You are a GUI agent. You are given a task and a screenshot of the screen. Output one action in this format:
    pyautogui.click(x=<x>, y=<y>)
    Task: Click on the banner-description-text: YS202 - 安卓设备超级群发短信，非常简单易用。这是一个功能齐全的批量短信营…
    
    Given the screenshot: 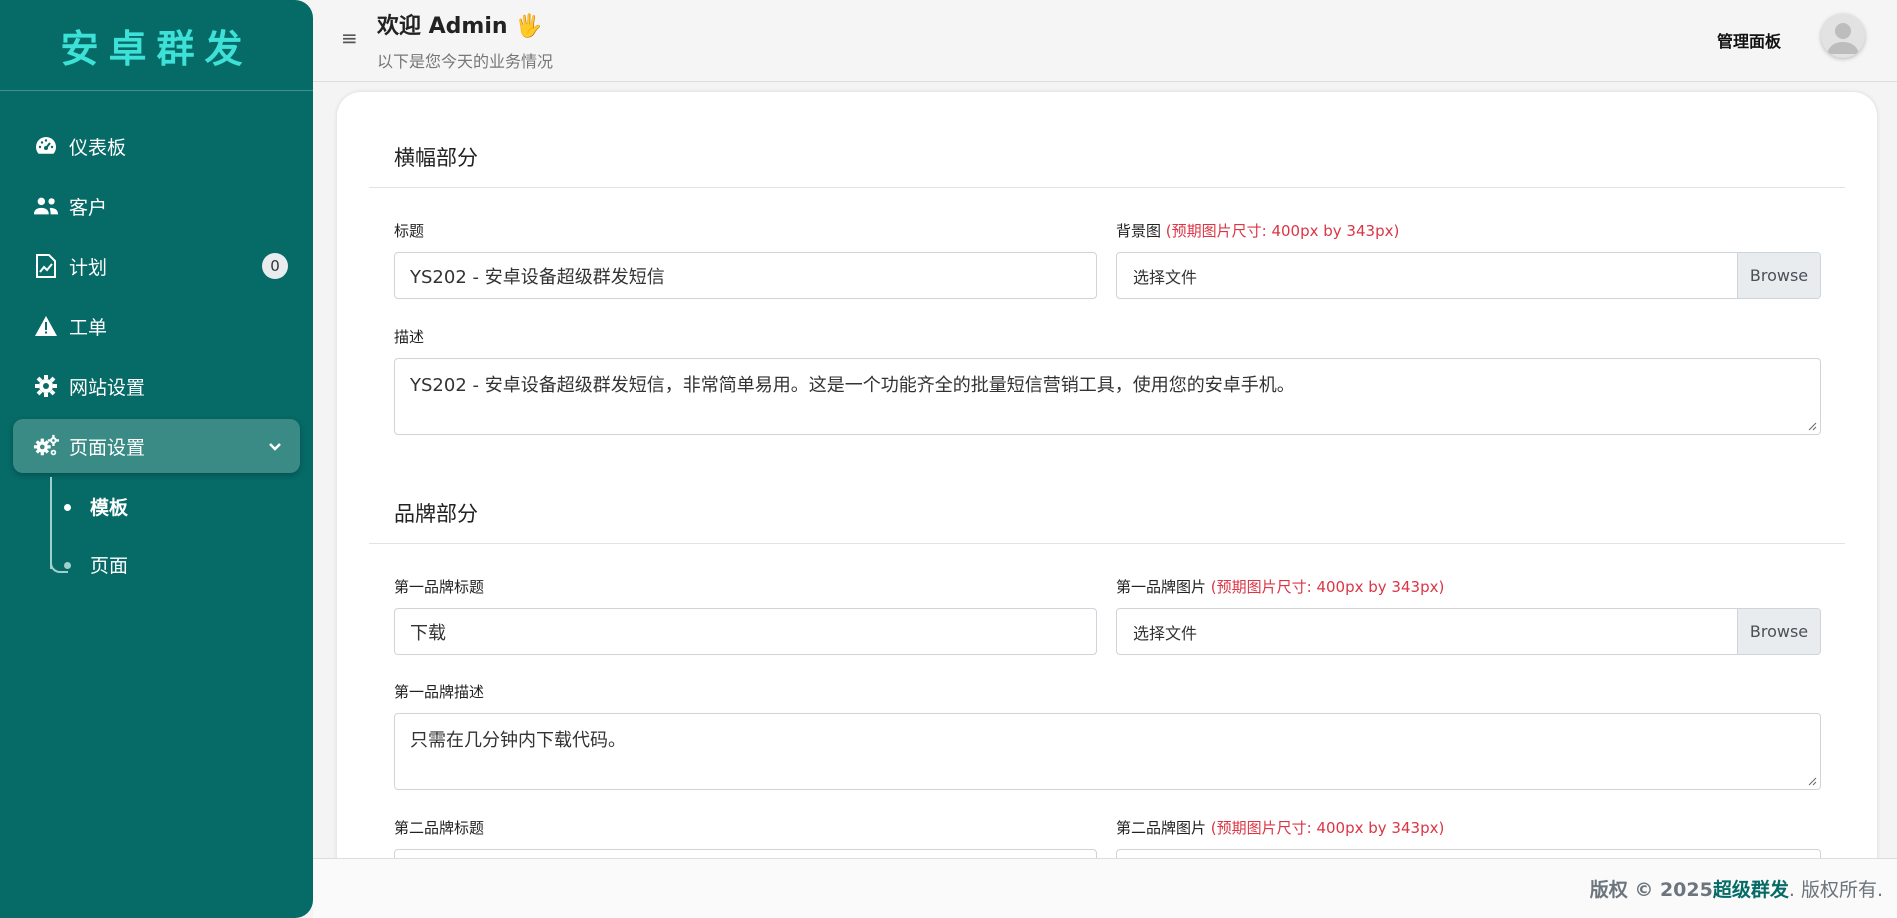 What is the action you would take?
    pyautogui.click(x=852, y=385)
    